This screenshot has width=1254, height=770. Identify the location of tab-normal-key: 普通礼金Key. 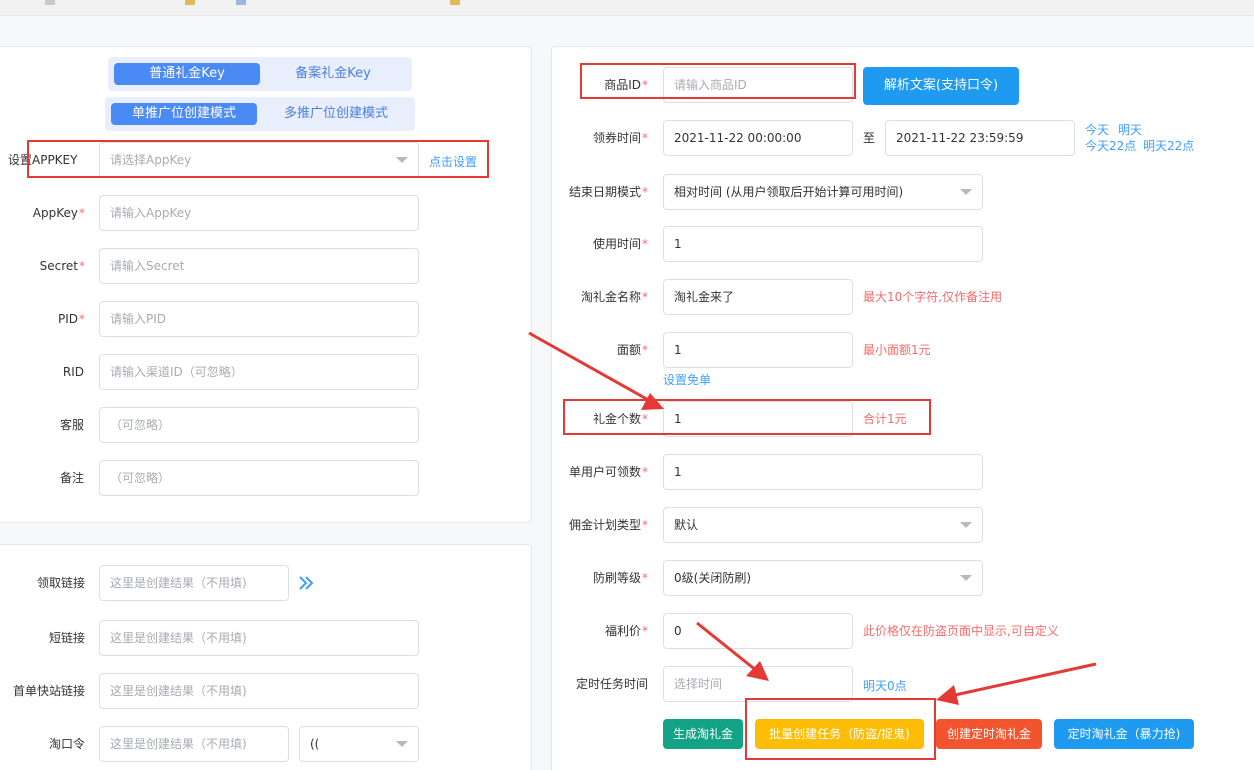
(187, 74).